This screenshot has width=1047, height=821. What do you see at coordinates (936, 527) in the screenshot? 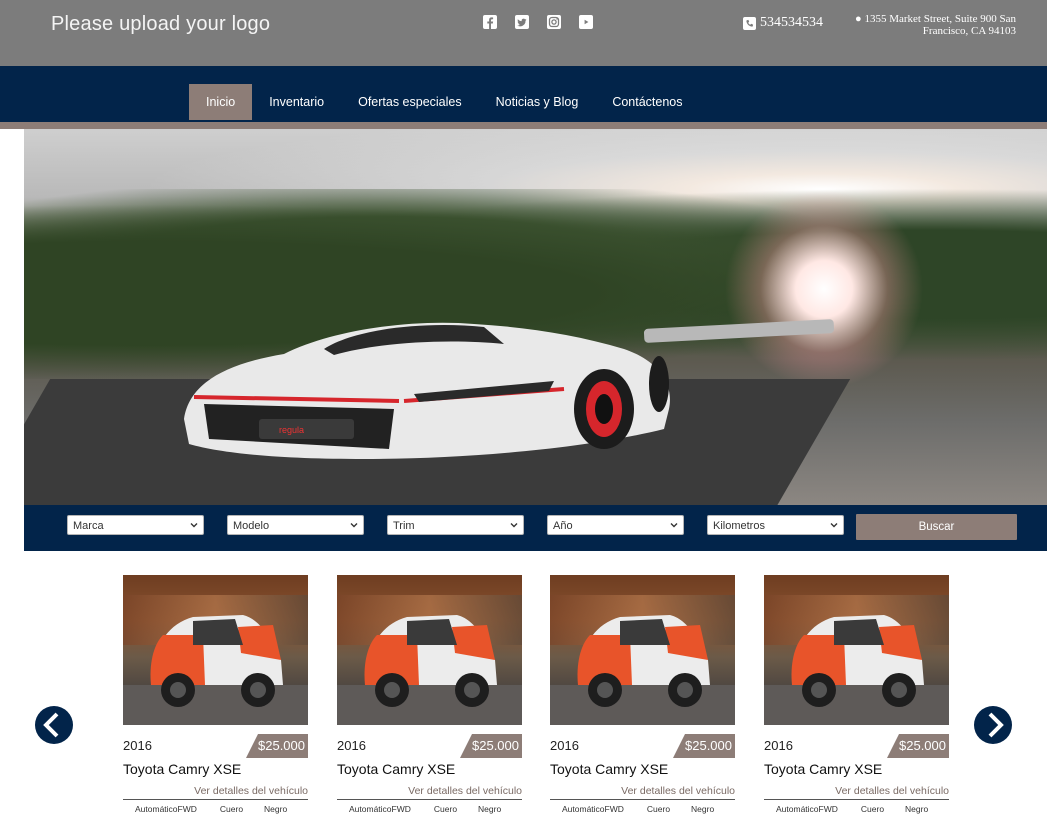
I see `search-button: Buscar` at bounding box center [936, 527].